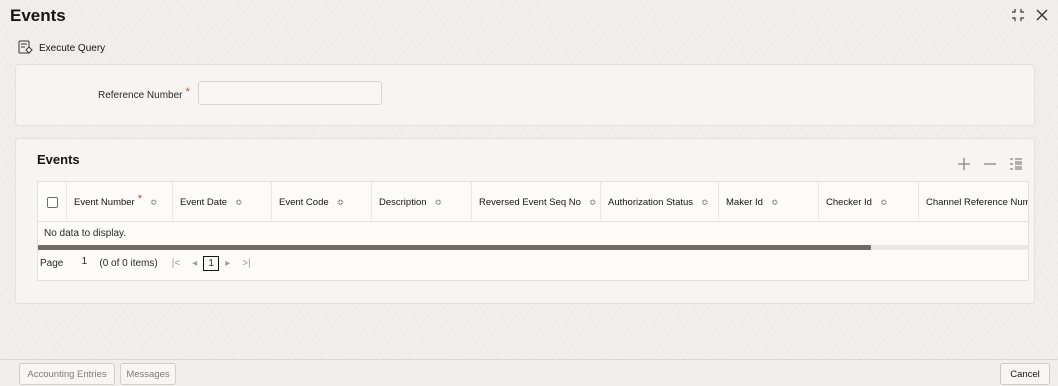  I want to click on page-number-input: 1, so click(84, 263).